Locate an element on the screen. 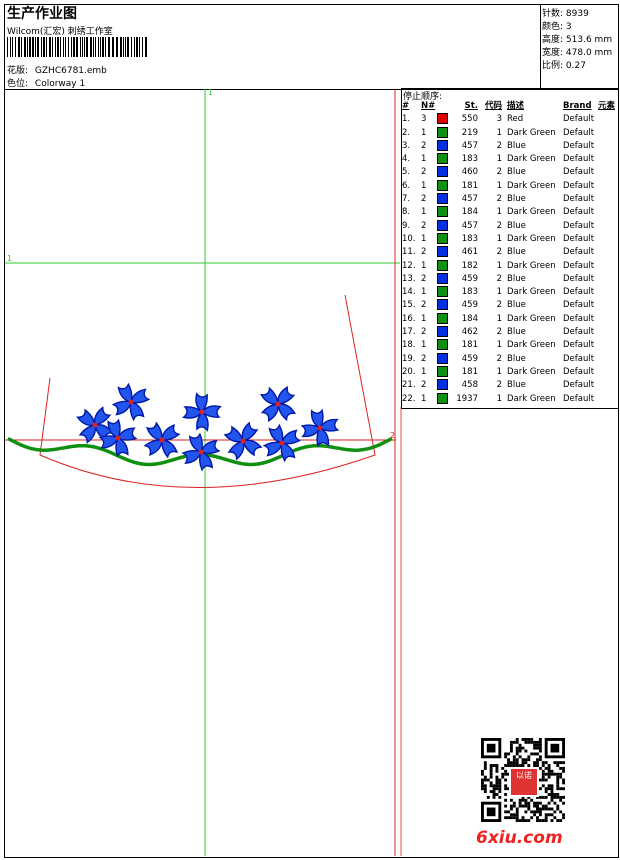  stop-number: 1. is located at coordinates (406, 119).